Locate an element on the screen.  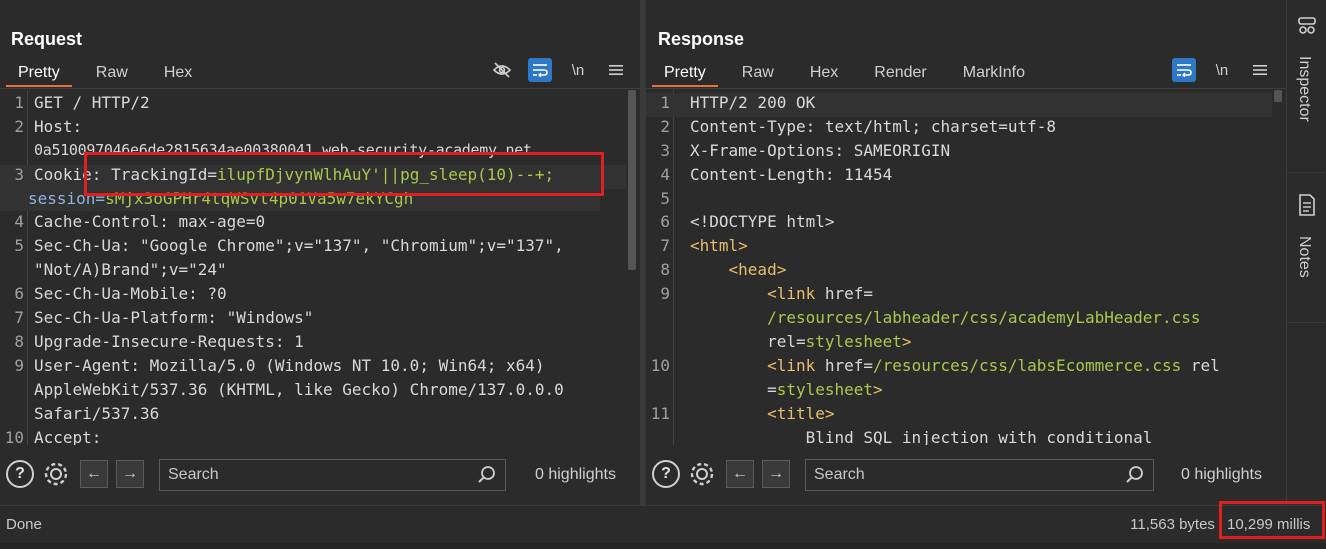
request-tabs: Pretty Raw Hex is located at coordinates (111, 75).